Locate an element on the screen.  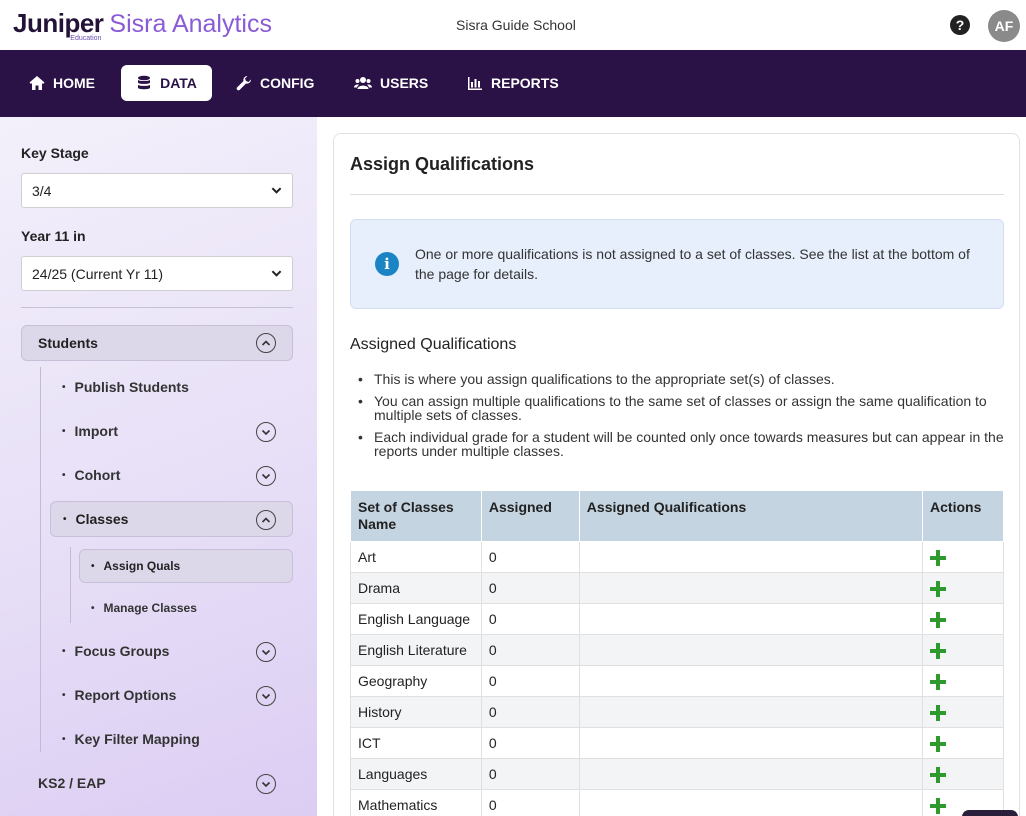
nav-reports: REPORTS is located at coordinates (513, 83).